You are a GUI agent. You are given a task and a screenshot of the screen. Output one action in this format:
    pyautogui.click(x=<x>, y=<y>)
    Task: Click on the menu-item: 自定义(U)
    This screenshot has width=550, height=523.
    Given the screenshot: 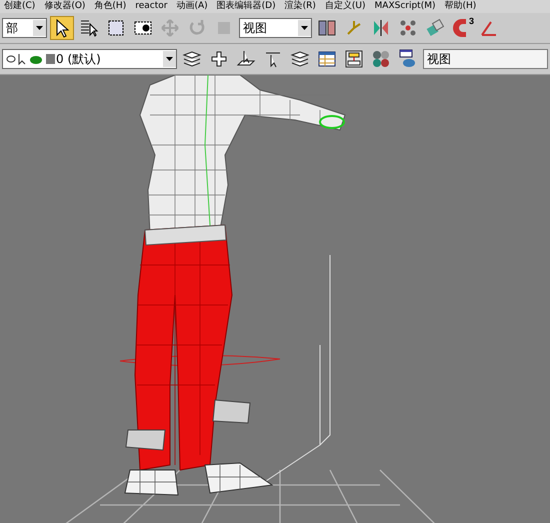 What is the action you would take?
    pyautogui.click(x=345, y=6)
    